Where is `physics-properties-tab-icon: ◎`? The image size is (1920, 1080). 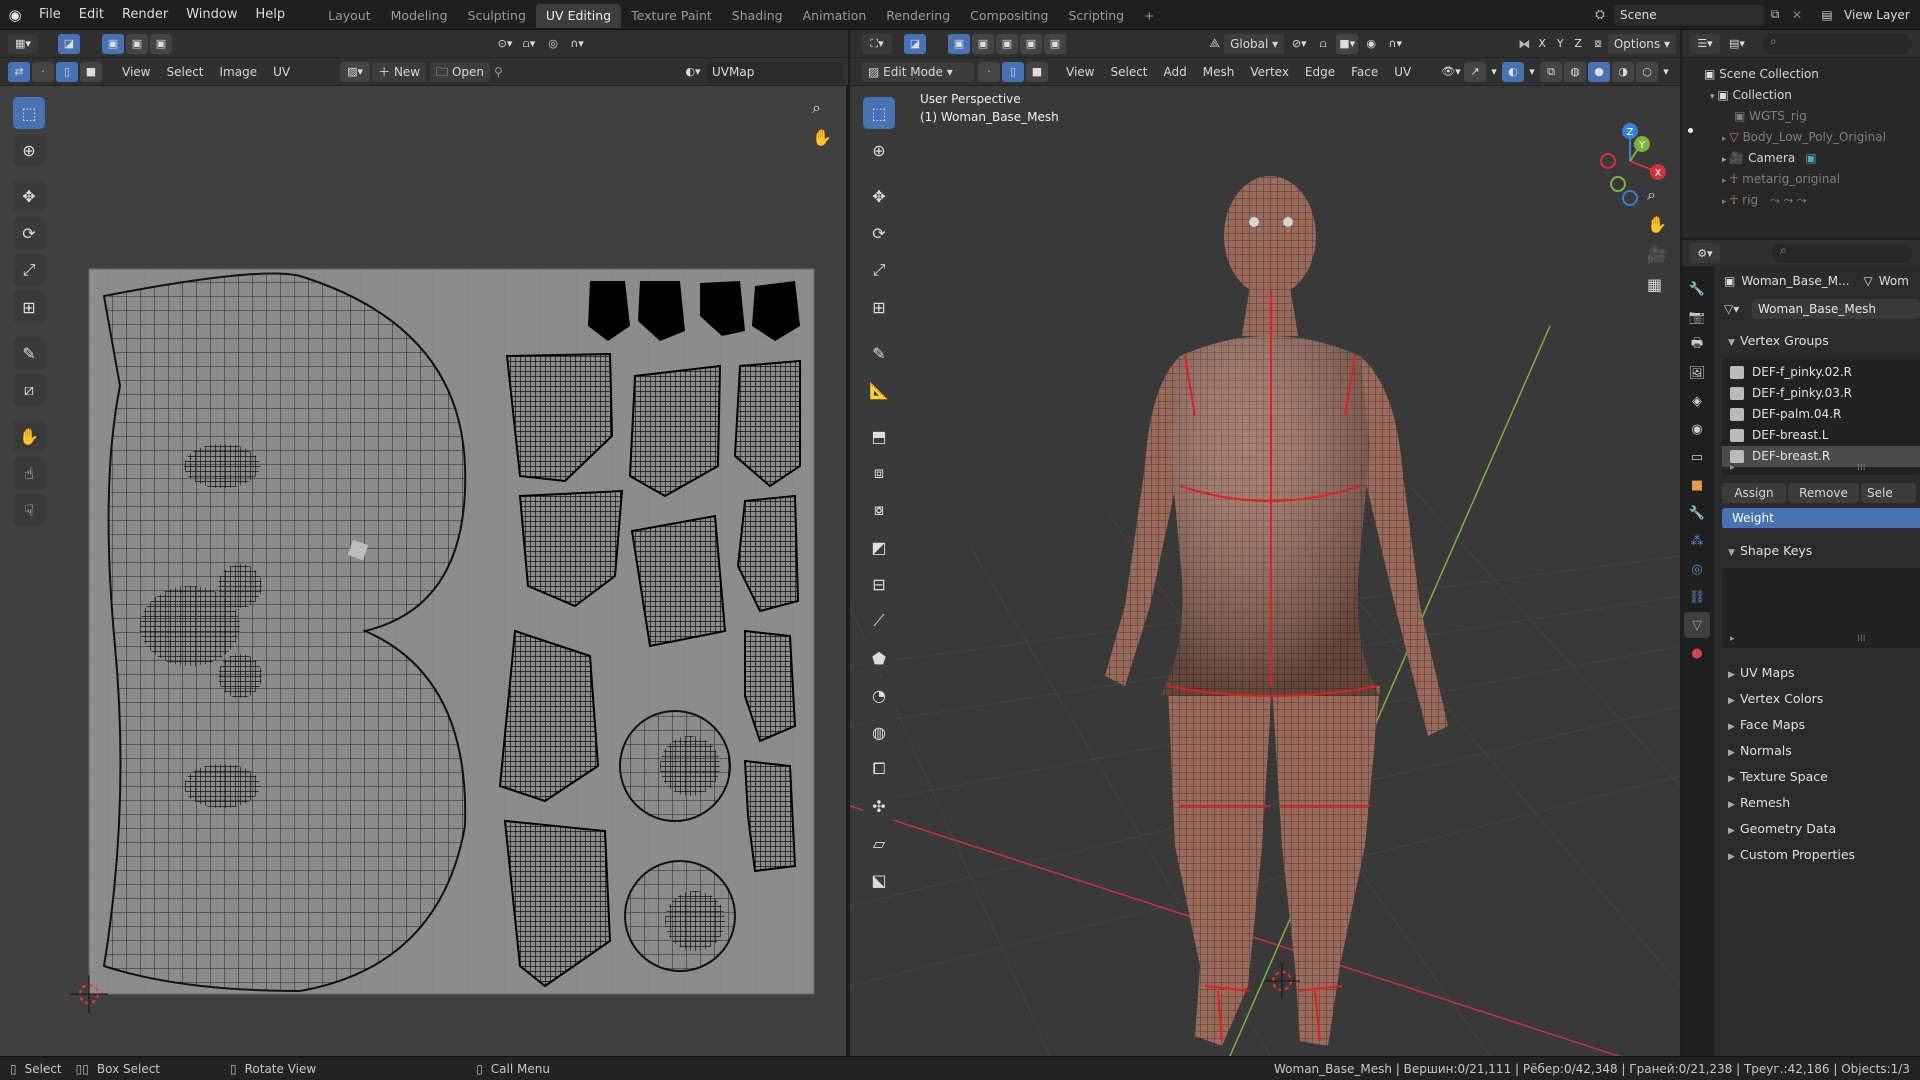
physics-properties-tab-icon: ◎ is located at coordinates (1697, 569).